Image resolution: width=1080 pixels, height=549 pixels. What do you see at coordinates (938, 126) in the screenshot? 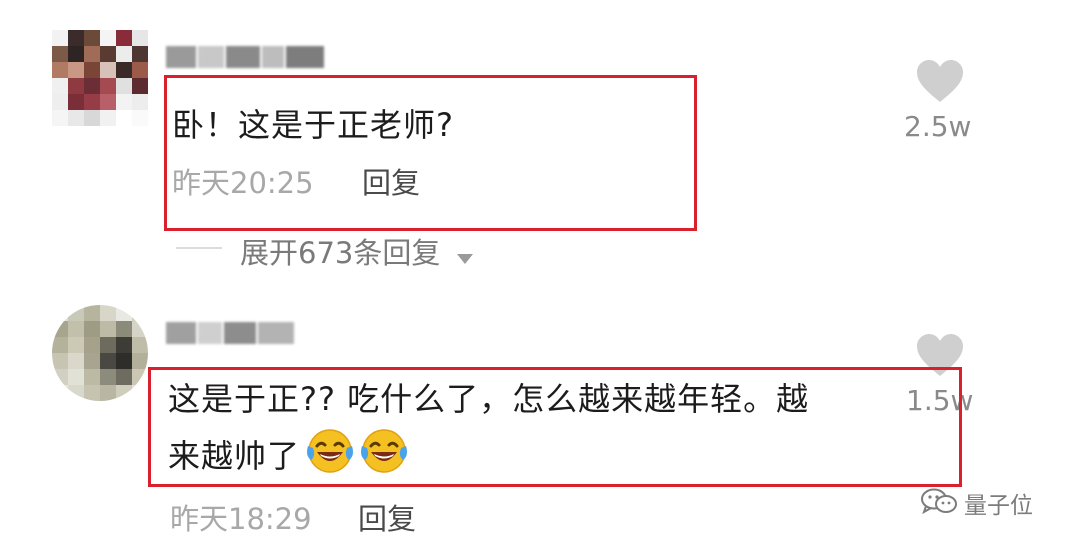
I see `like-count: 2.5w` at bounding box center [938, 126].